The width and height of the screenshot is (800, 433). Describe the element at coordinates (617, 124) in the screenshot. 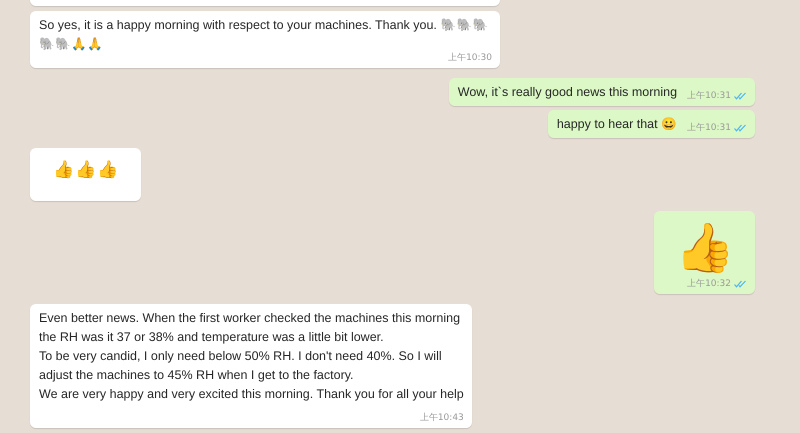

I see `message-text: happy to hear that 😀` at that location.